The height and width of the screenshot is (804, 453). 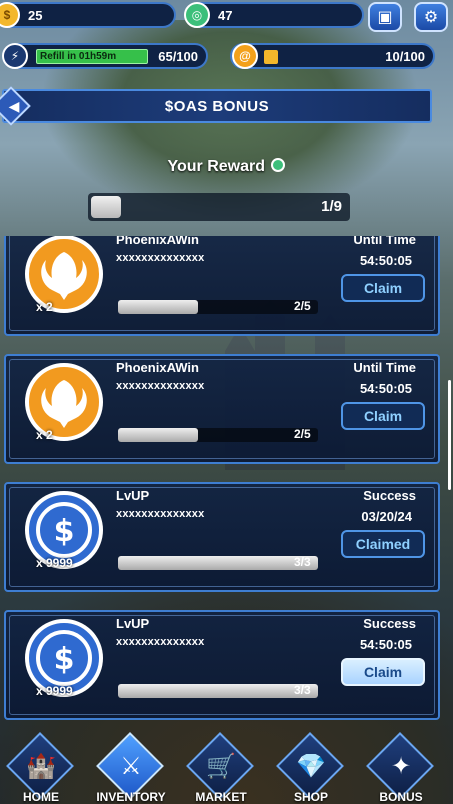 I want to click on energy-value: 65/100, so click(x=178, y=56).